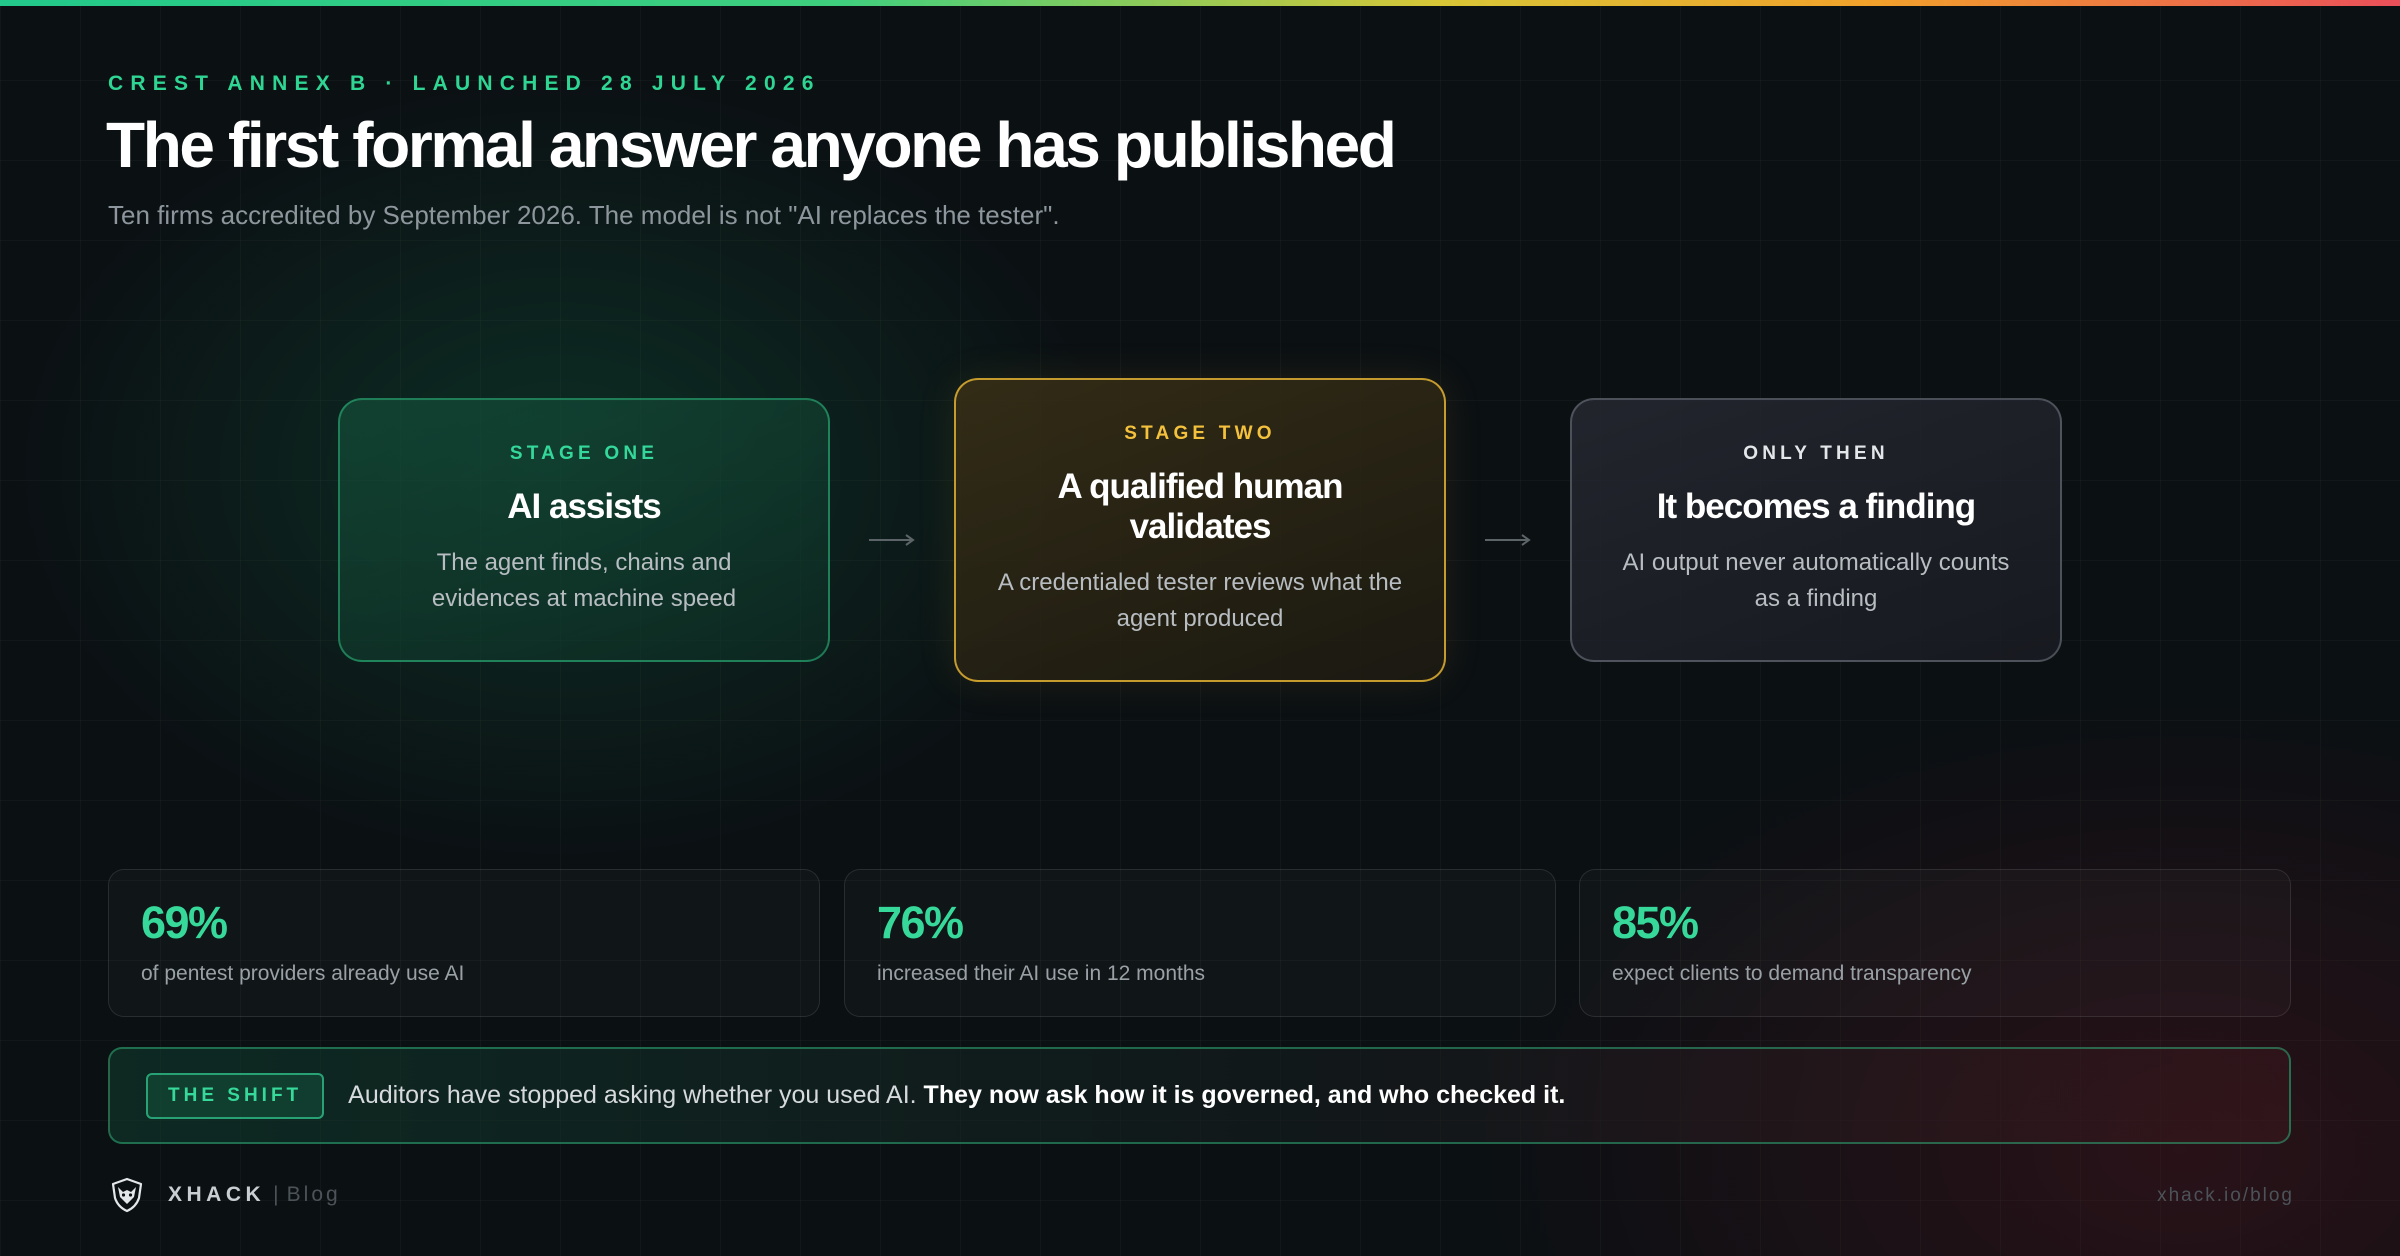 Image resolution: width=2400 pixels, height=1256 pixels. What do you see at coordinates (2225, 1196) in the screenshot?
I see `footer-url-link: xhack.io/blog` at bounding box center [2225, 1196].